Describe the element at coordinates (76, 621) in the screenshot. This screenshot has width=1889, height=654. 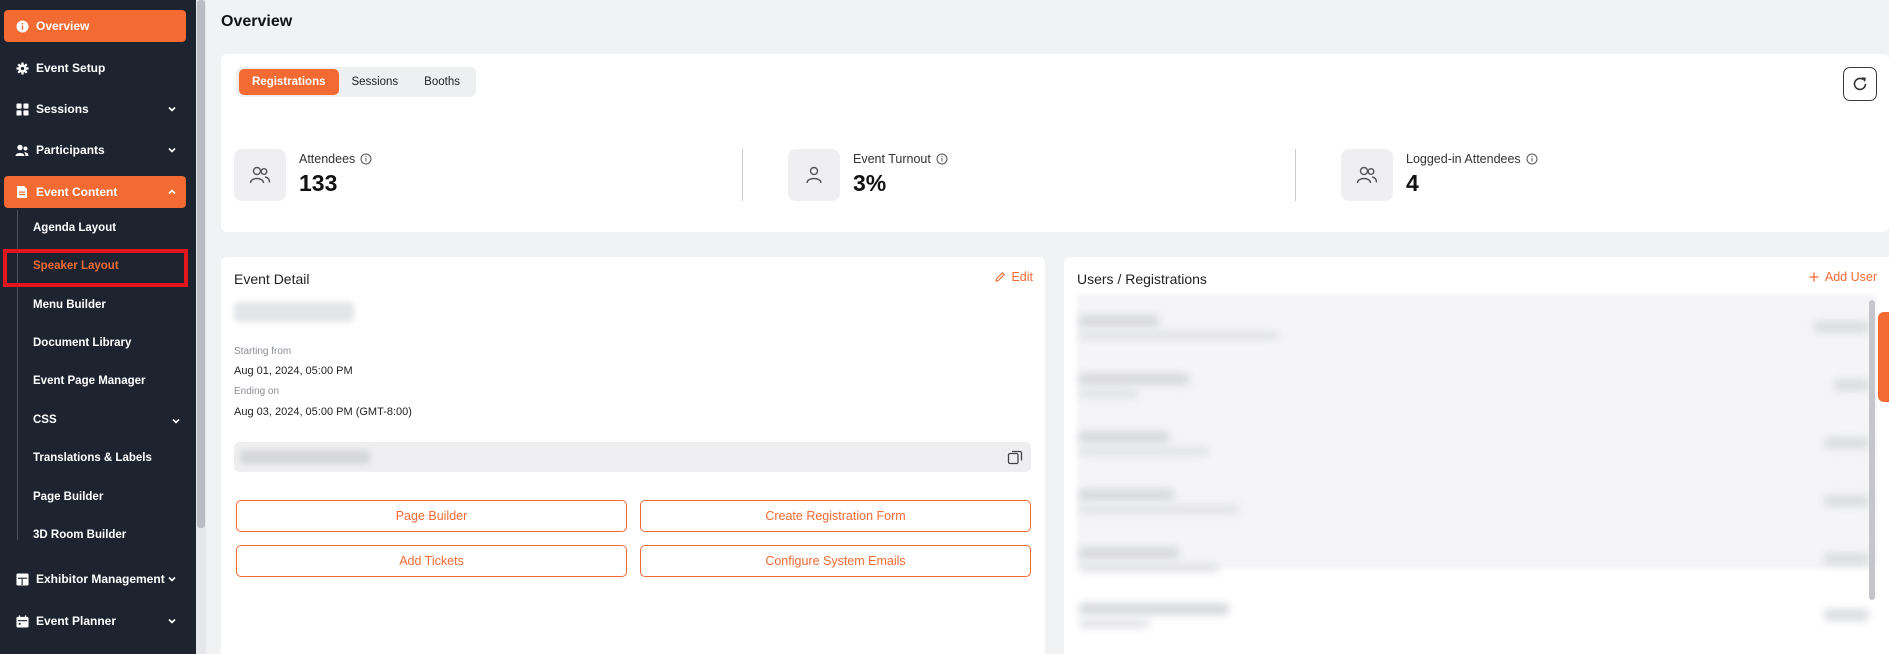
I see `sidebar-item-label: Event Planner` at that location.